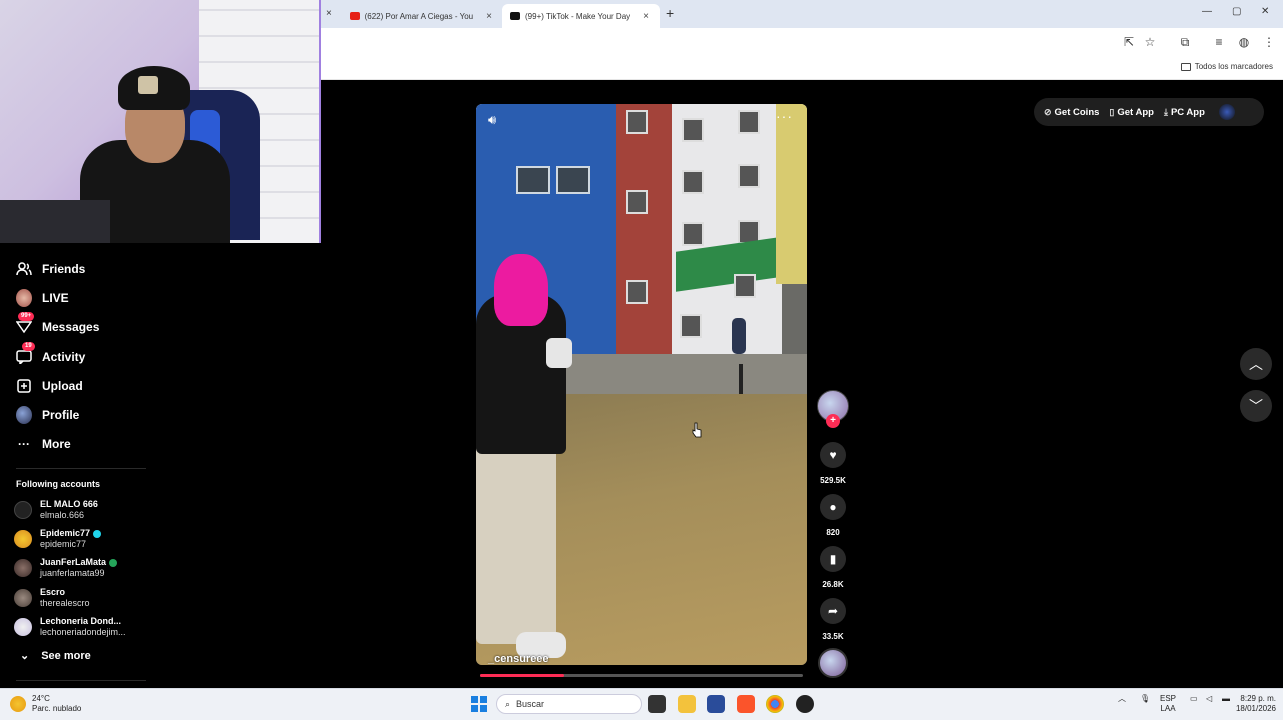  I want to click on search-placeholder: Buscar, so click(530, 704).